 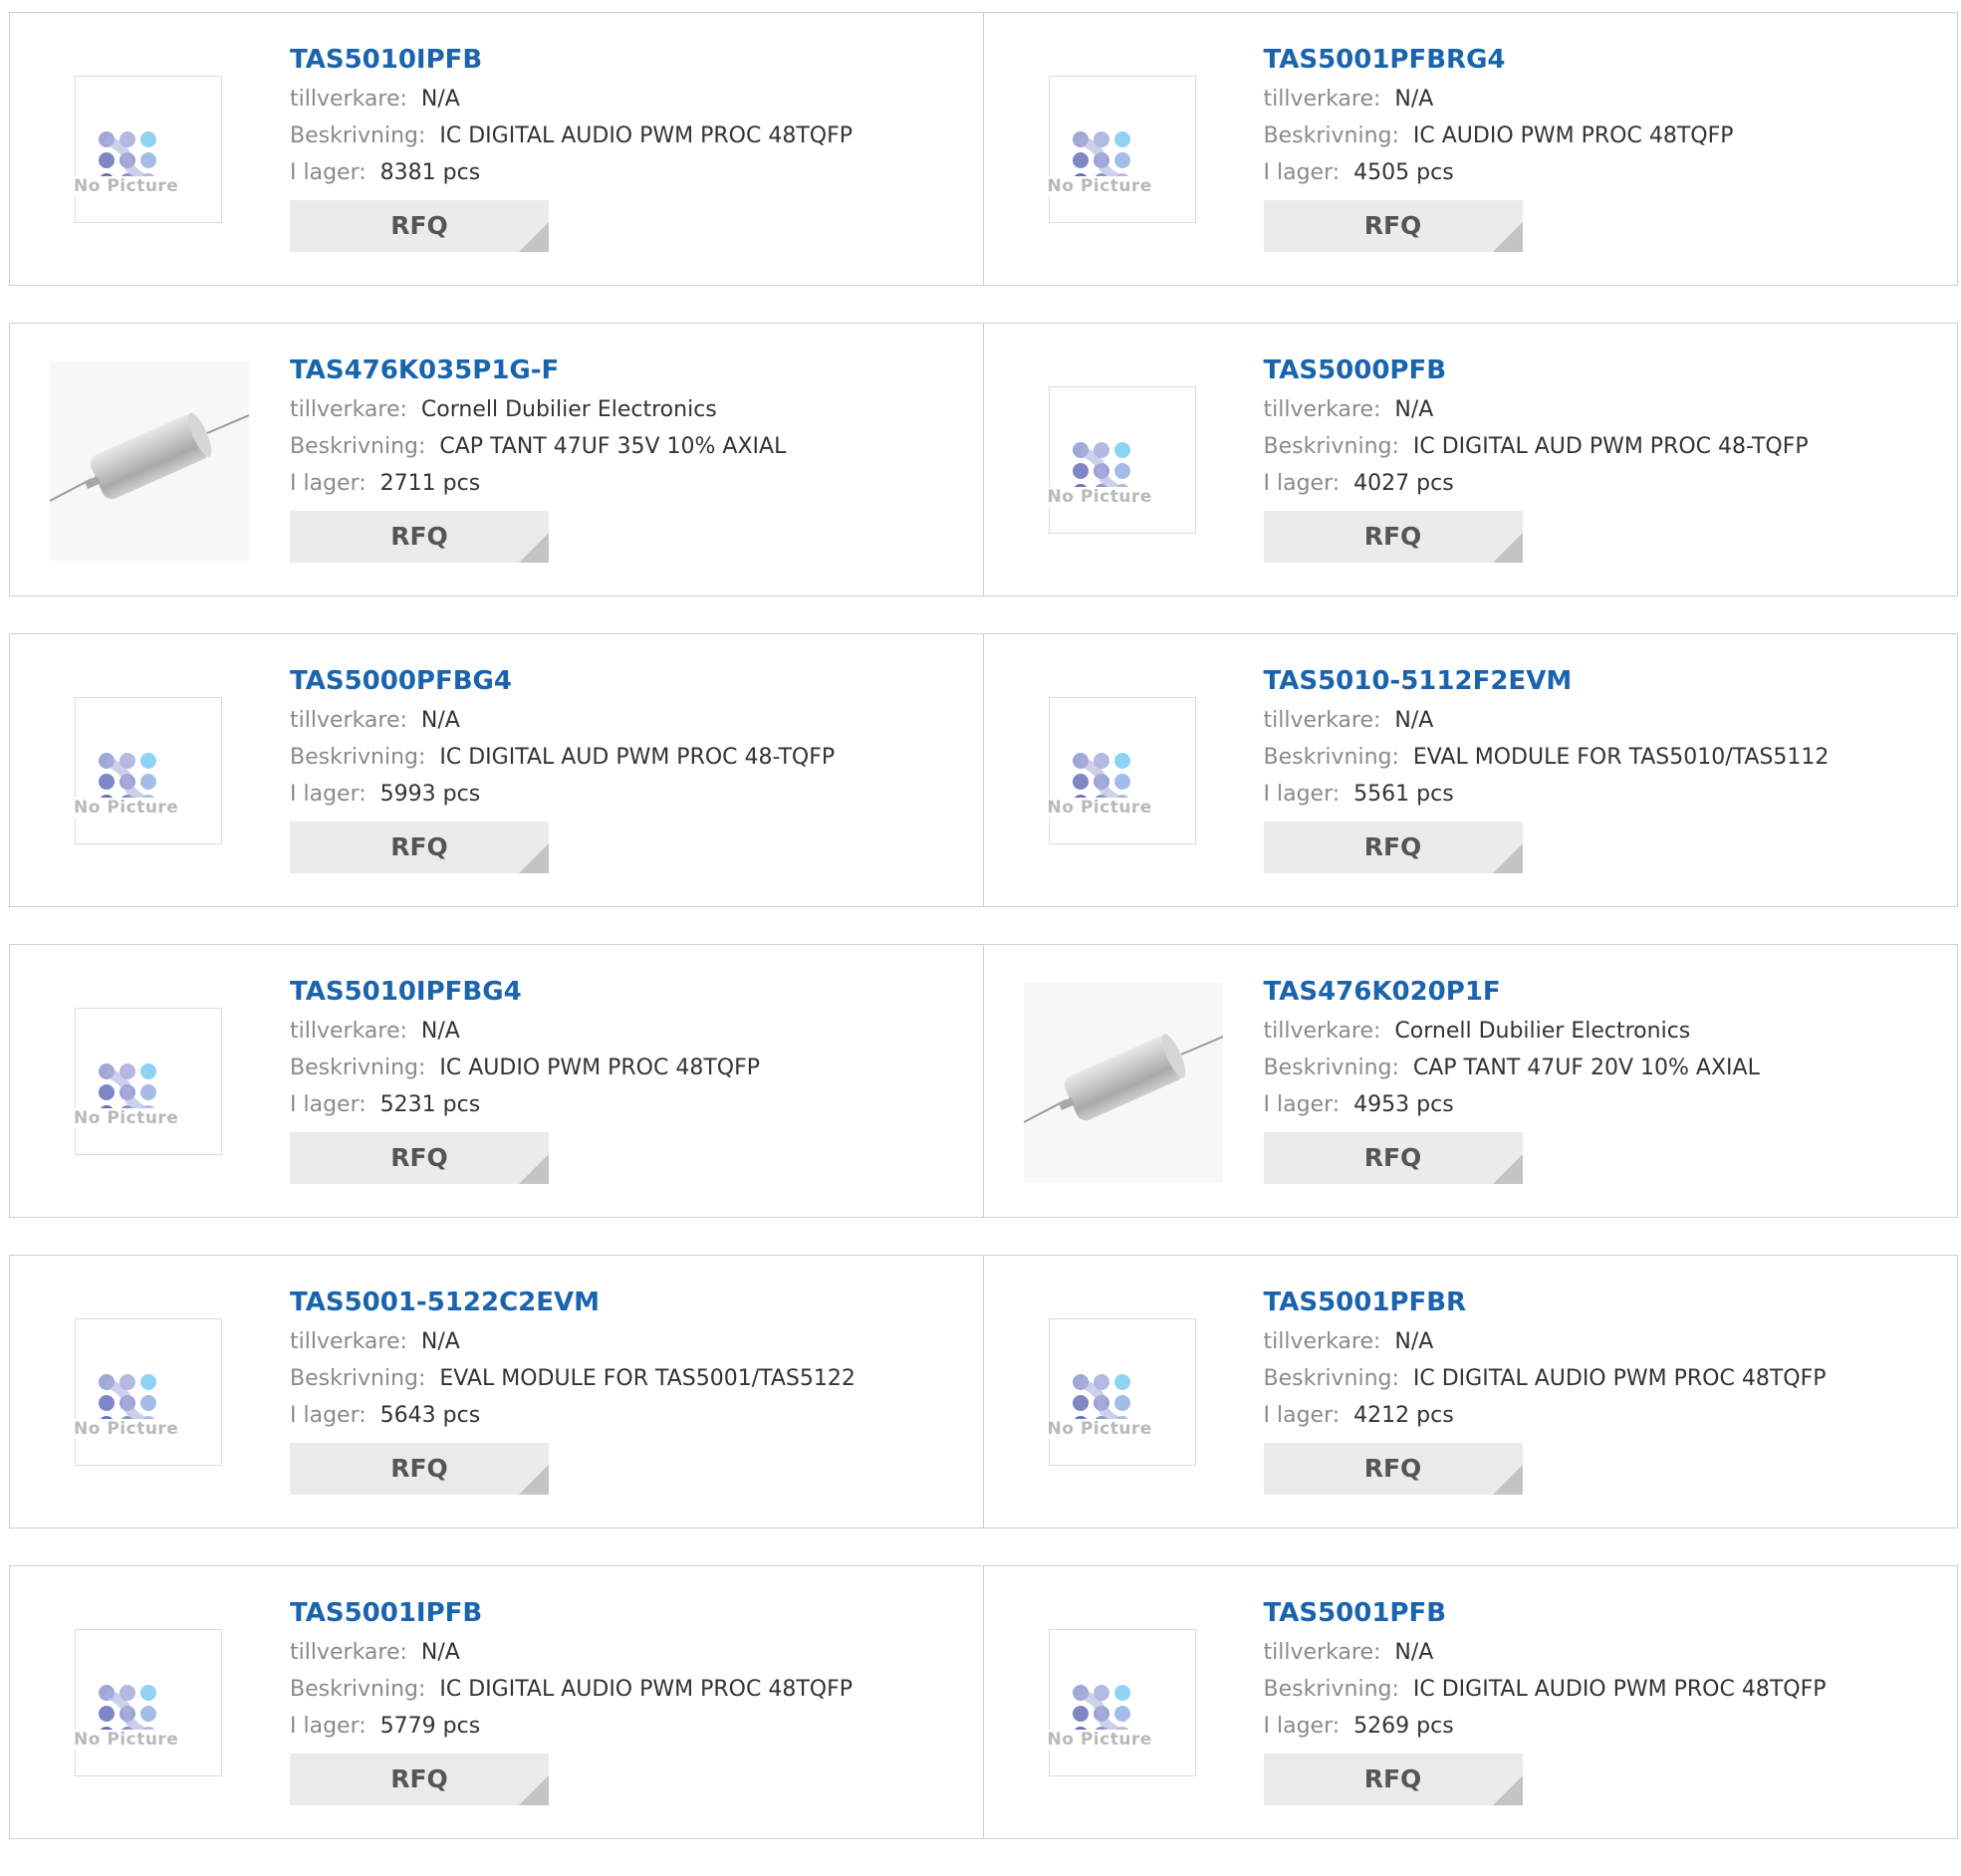 What do you see at coordinates (571, 1726) in the screenshot?
I see `stock-row: I lager: 5779 pcs` at bounding box center [571, 1726].